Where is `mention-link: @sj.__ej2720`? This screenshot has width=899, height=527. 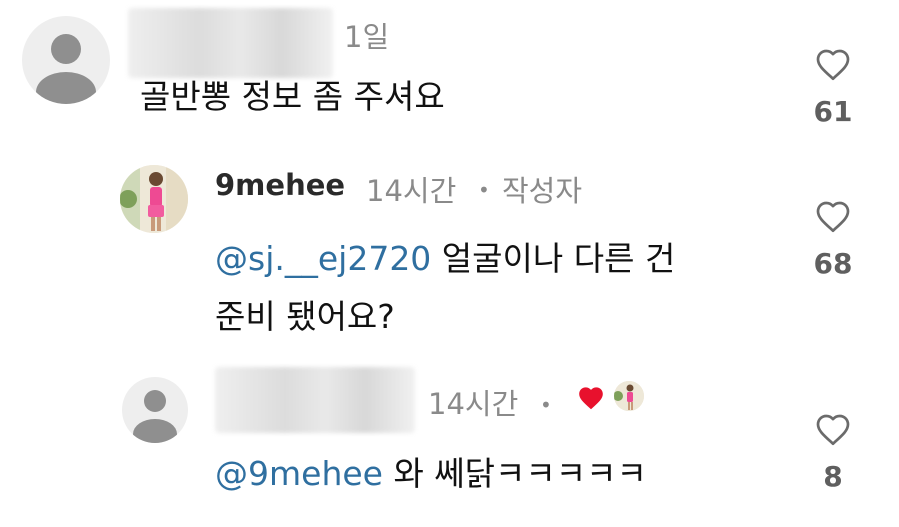
mention-link: @sj.__ej2720 is located at coordinates (323, 258).